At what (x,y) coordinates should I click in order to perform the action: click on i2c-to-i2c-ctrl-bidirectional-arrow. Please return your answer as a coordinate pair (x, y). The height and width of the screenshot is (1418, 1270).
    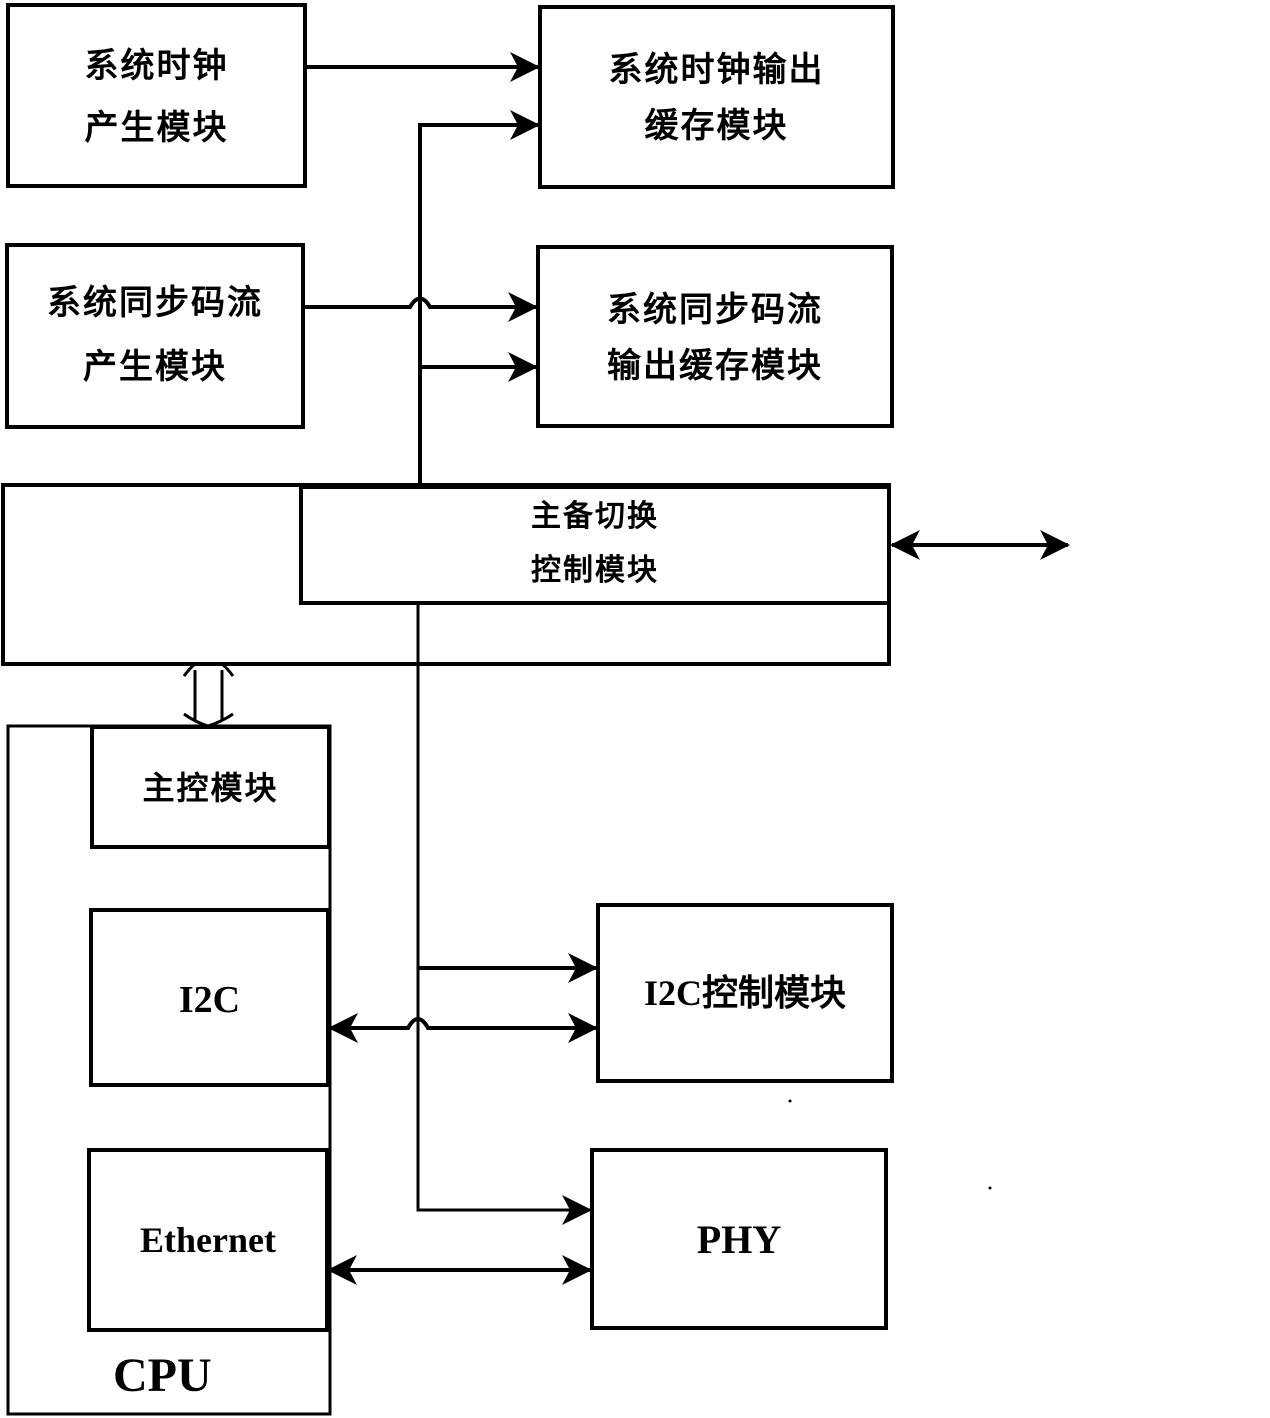
    Looking at the image, I should click on (463, 1028).